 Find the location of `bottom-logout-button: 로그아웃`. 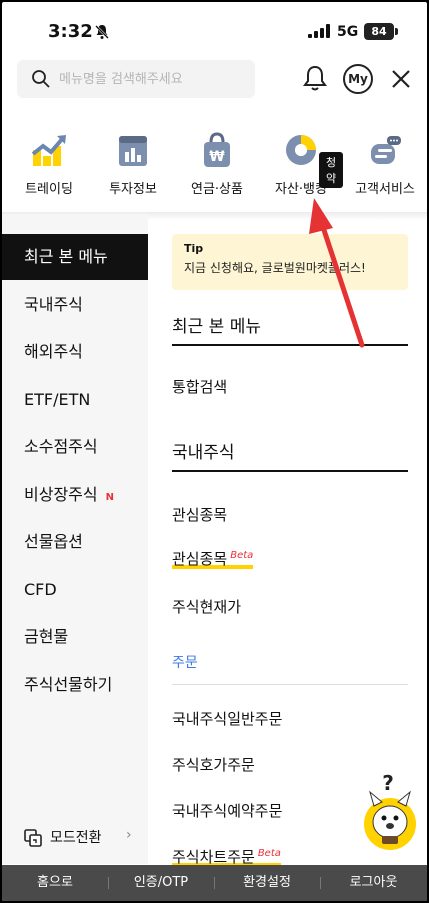

bottom-logout-button: 로그아웃 is located at coordinates (373, 883).